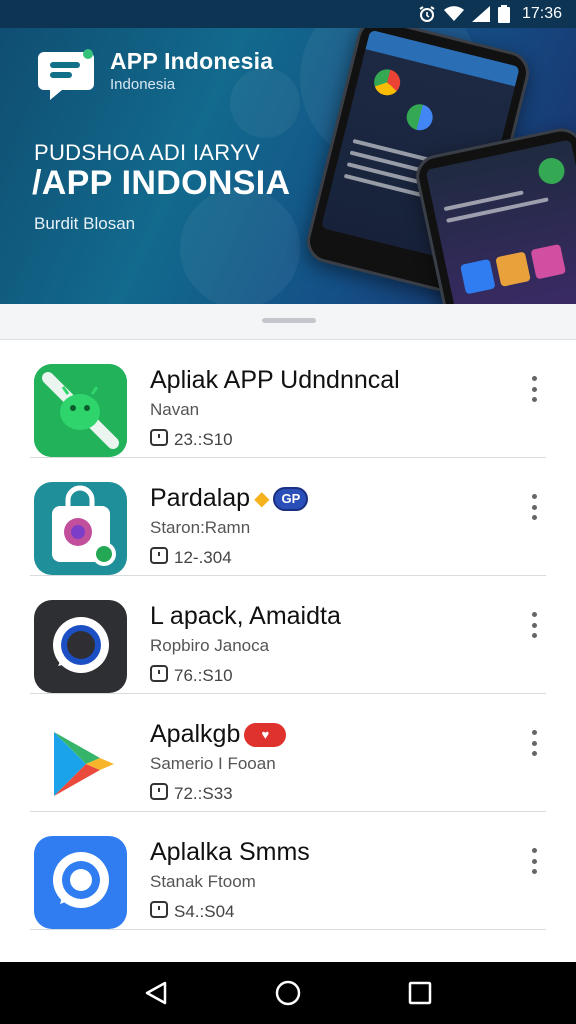  What do you see at coordinates (191, 439) in the screenshot?
I see `app-meta: 23.:S10` at bounding box center [191, 439].